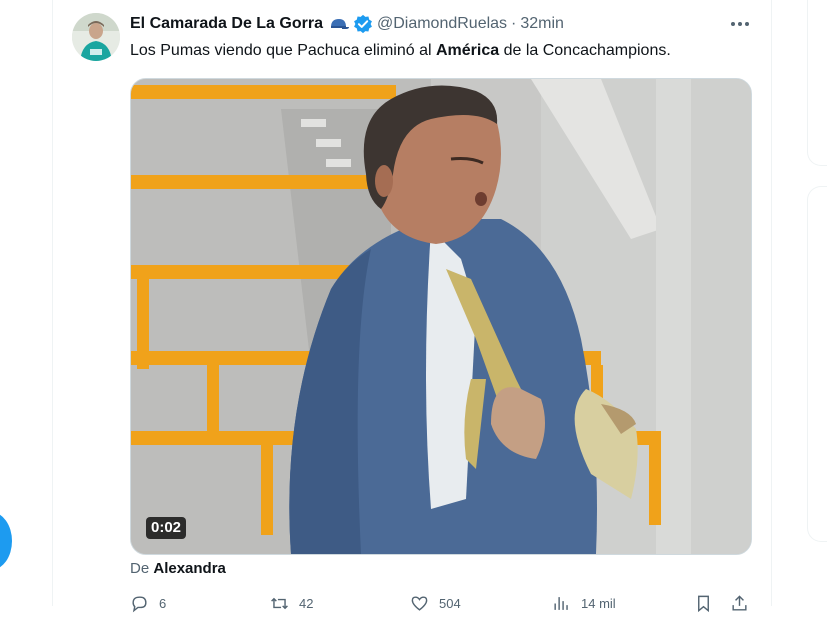 The height and width of the screenshot is (618, 827). Describe the element at coordinates (140, 568) in the screenshot. I see `credit-prefix: De` at that location.